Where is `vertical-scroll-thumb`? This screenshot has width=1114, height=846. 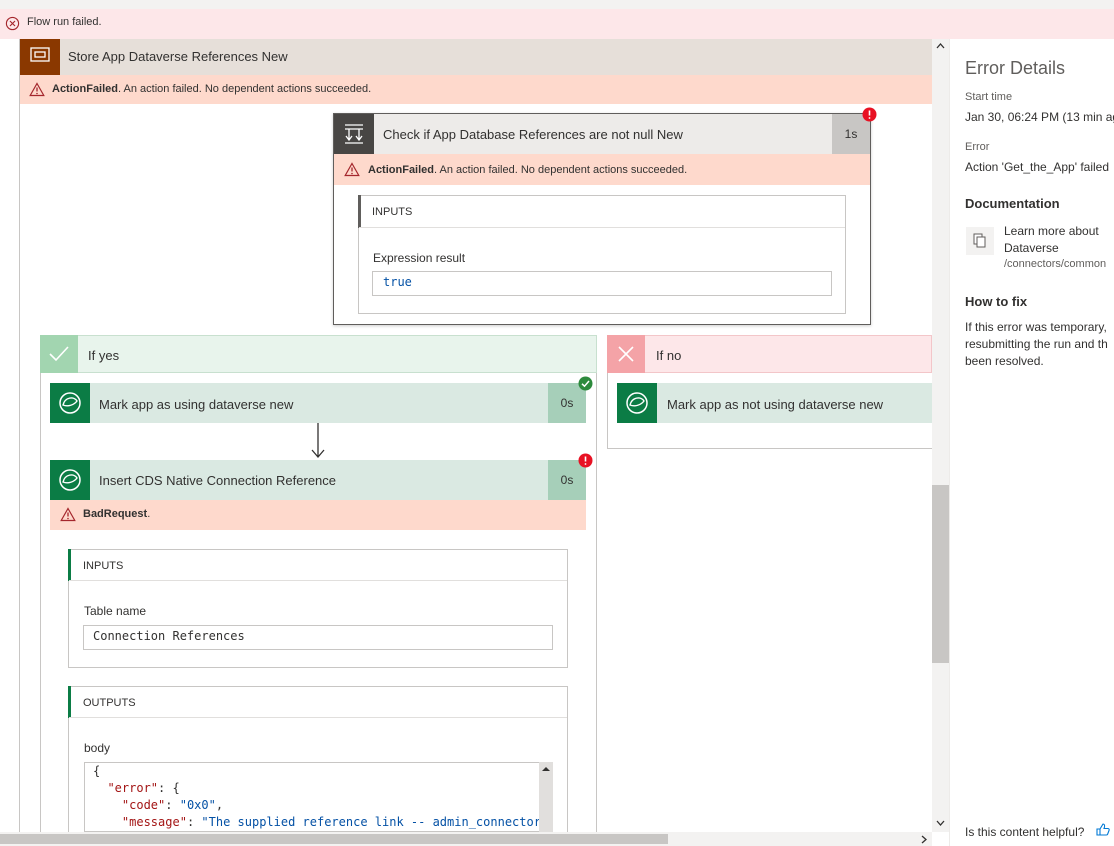
vertical-scroll-thumb is located at coordinates (940, 574).